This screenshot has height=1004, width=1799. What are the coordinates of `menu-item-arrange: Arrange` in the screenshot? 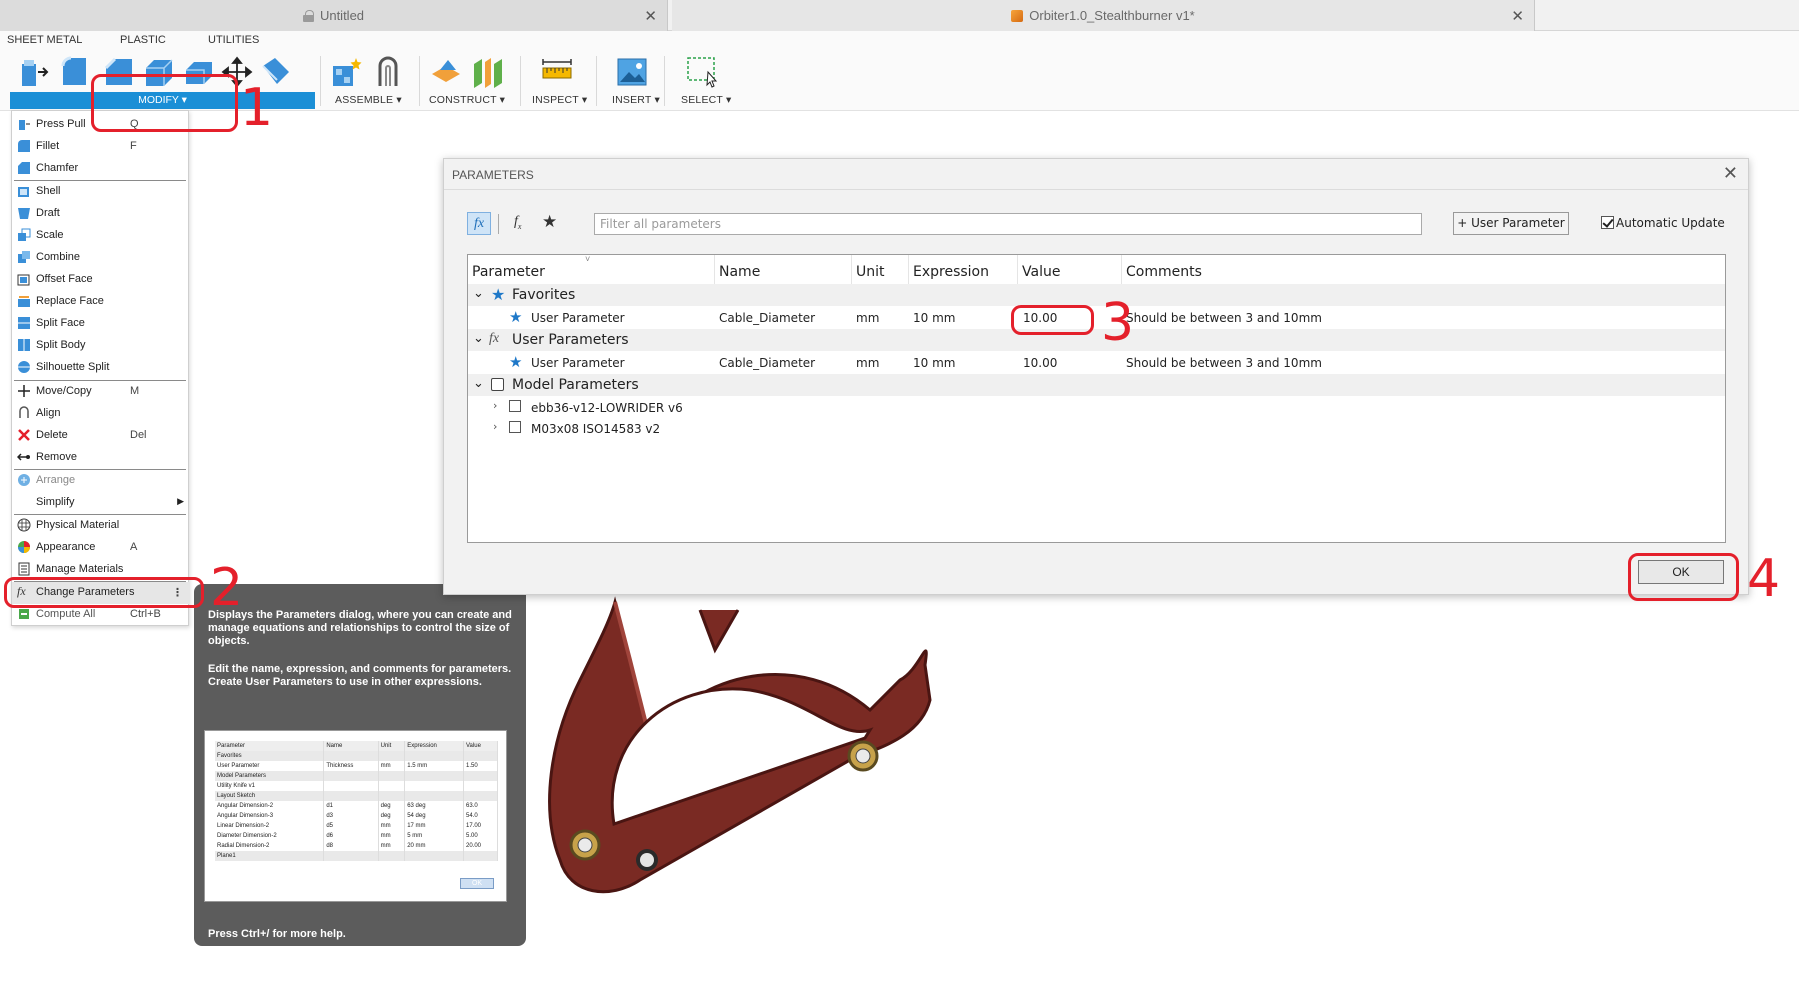 It's located at (101, 481).